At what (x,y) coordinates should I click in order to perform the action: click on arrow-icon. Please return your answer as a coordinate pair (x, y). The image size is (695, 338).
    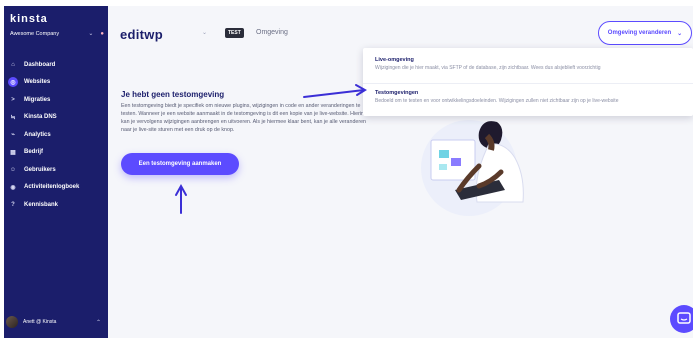
    Looking at the image, I should click on (335, 91).